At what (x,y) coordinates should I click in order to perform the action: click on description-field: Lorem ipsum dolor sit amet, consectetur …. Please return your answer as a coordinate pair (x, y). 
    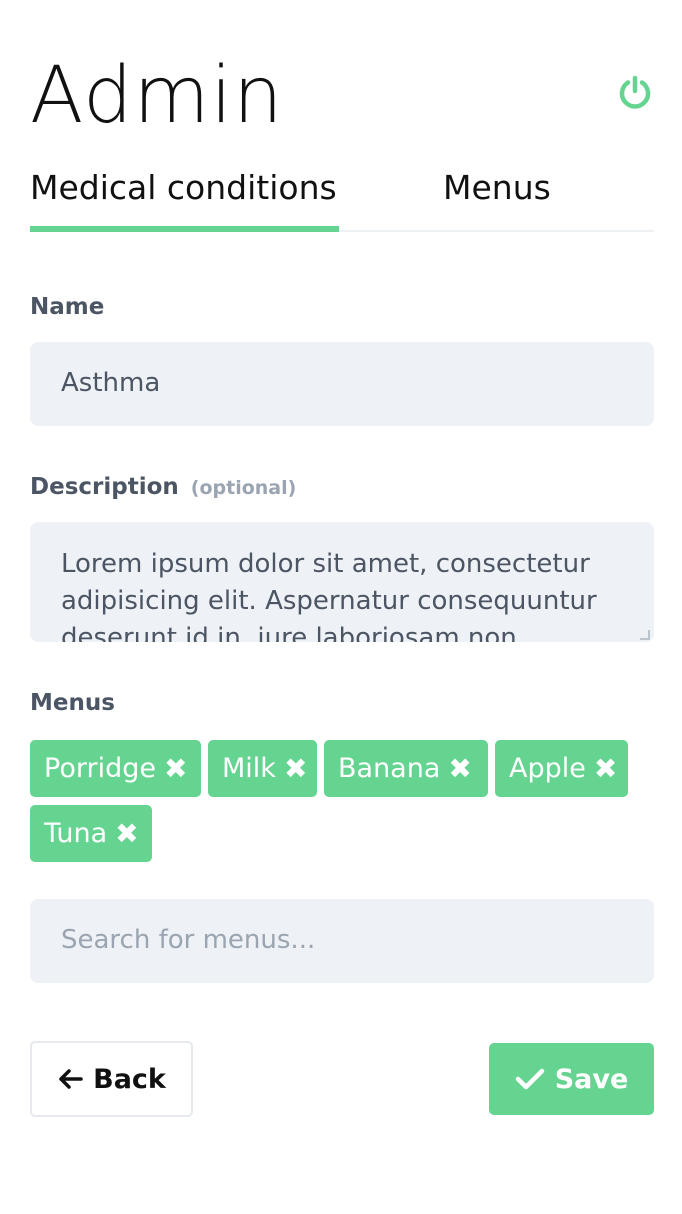
    Looking at the image, I should click on (342, 582).